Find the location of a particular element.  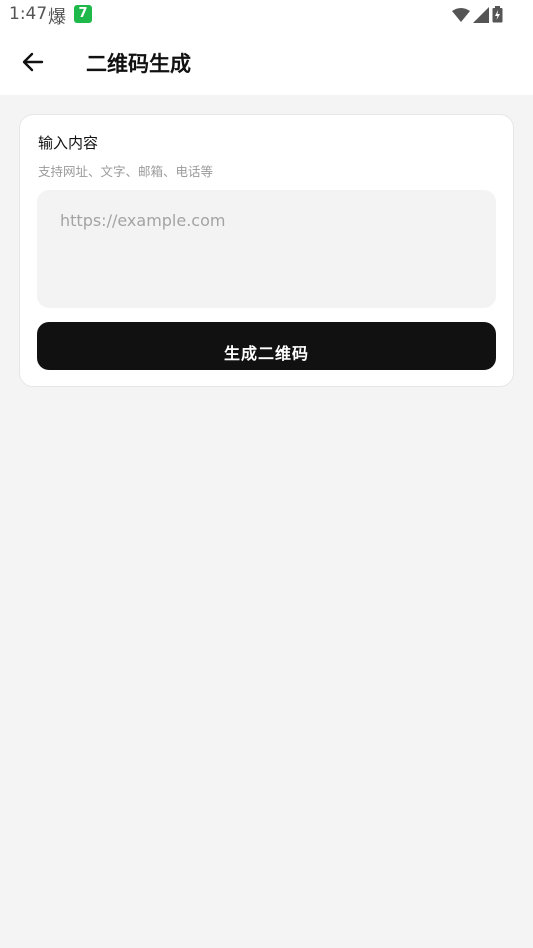

status-icons is located at coordinates (477, 14).